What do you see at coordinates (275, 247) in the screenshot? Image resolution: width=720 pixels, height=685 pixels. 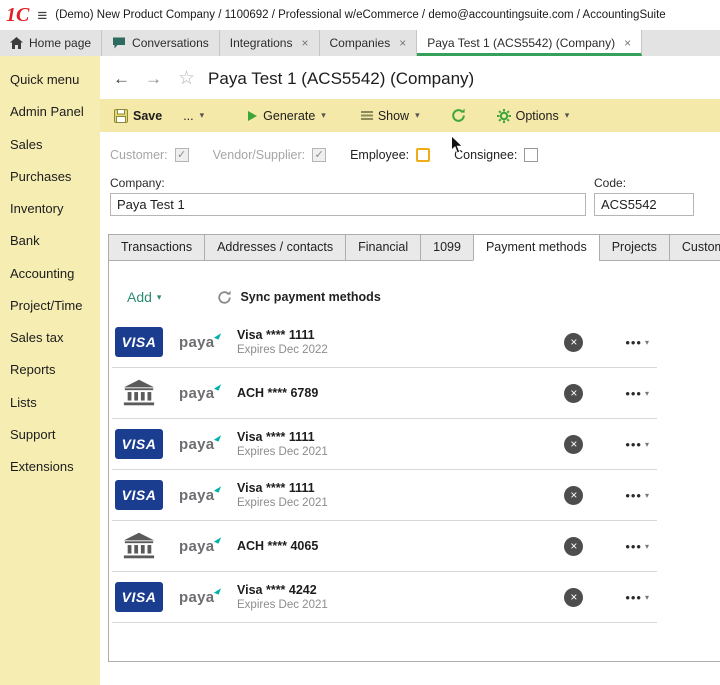 I see `tab-addresses-contacts: Addresses / contacts` at bounding box center [275, 247].